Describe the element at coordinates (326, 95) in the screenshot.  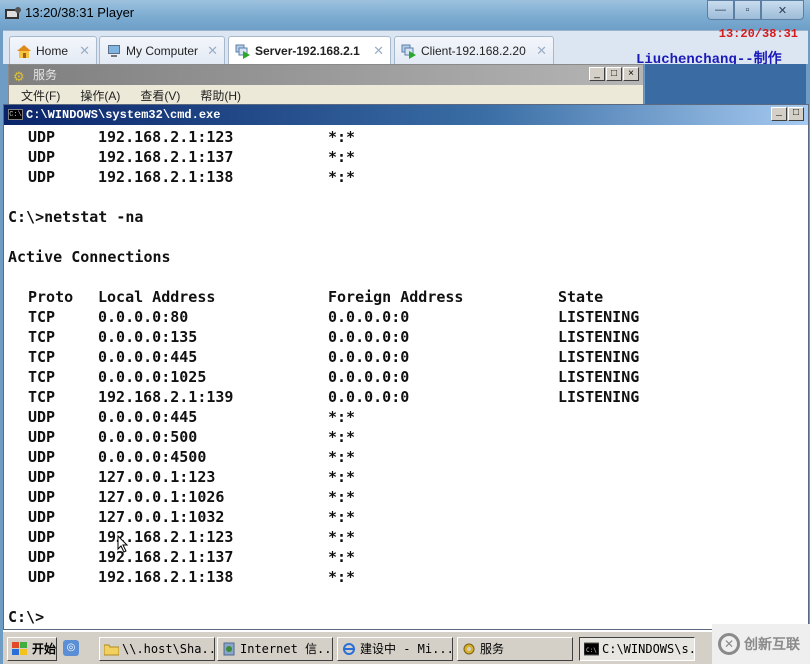
I see `services-menubar: 文件(F) 操作(A) 查看(V) 帮助(H)` at that location.